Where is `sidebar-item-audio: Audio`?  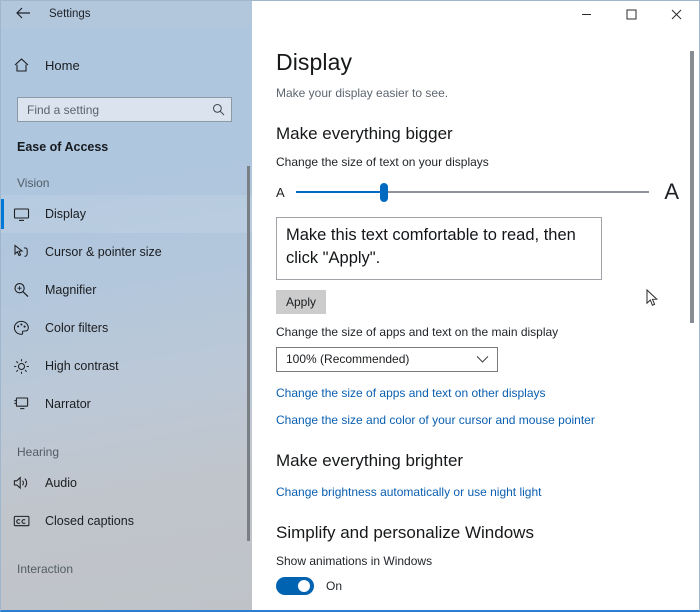 sidebar-item-audio: Audio is located at coordinates (126, 483).